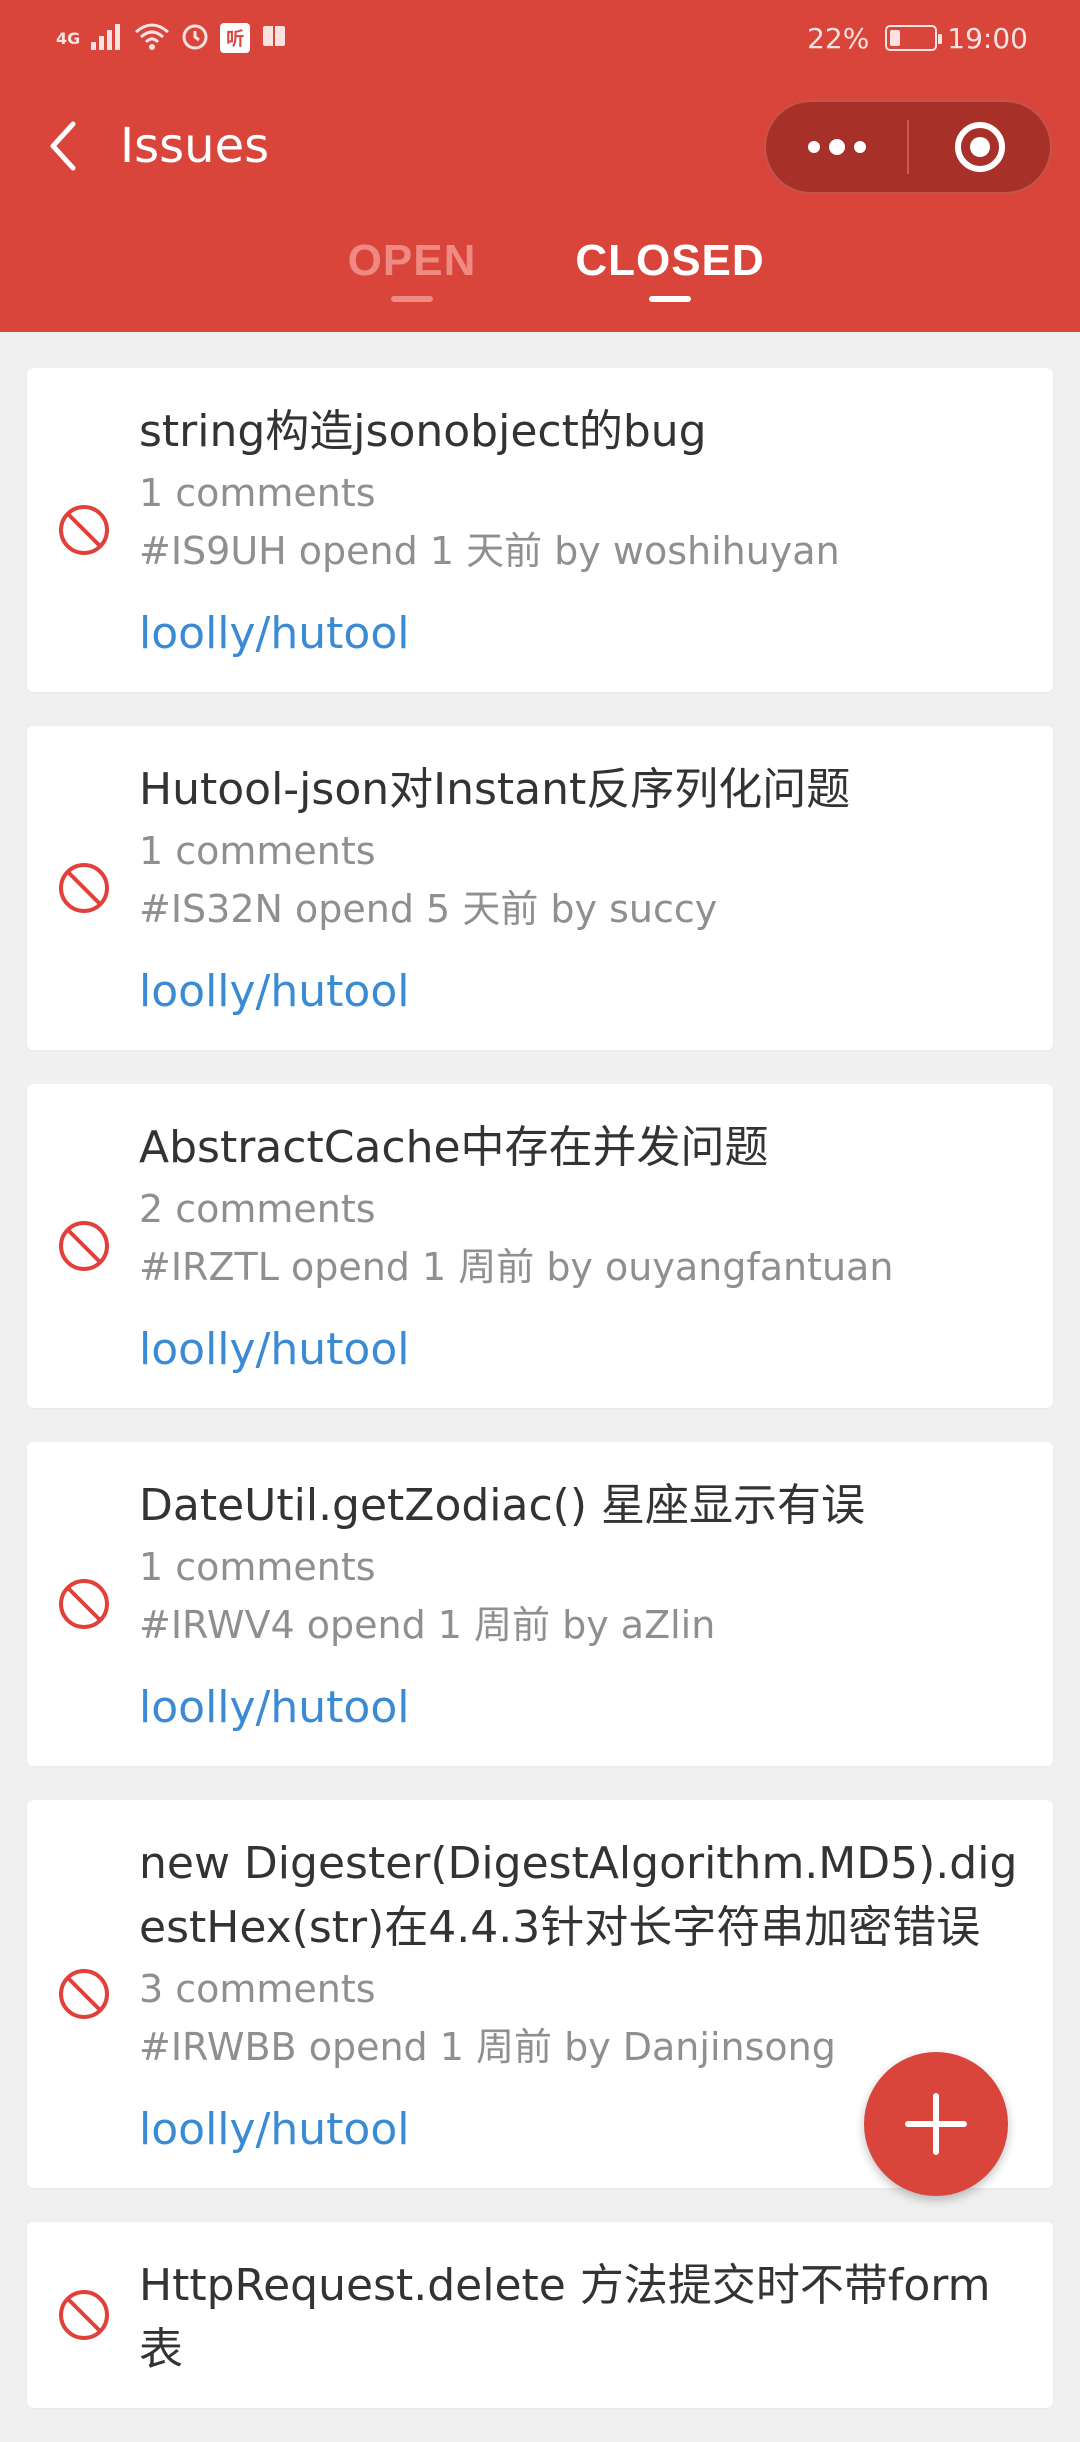 Image resolution: width=1080 pixels, height=2442 pixels. I want to click on issue-meta: #IRZTL opend 1 周前 by ouyangfantuan, so click(516, 1267).